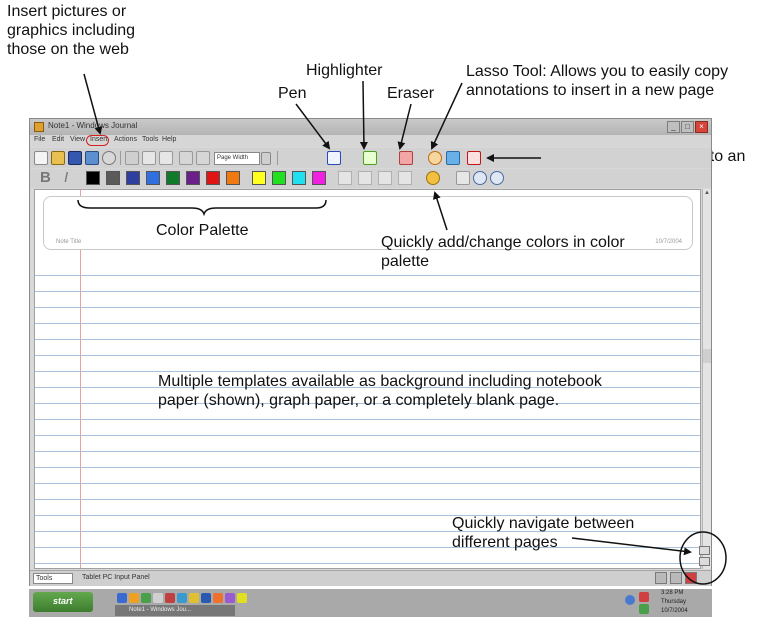 This screenshot has width=779, height=628. I want to click on pen-arrow, so click(313, 126).